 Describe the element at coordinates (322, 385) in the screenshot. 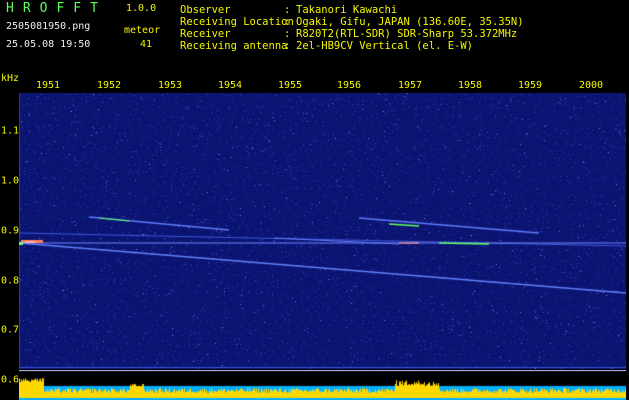

I see `signal-level-band` at that location.